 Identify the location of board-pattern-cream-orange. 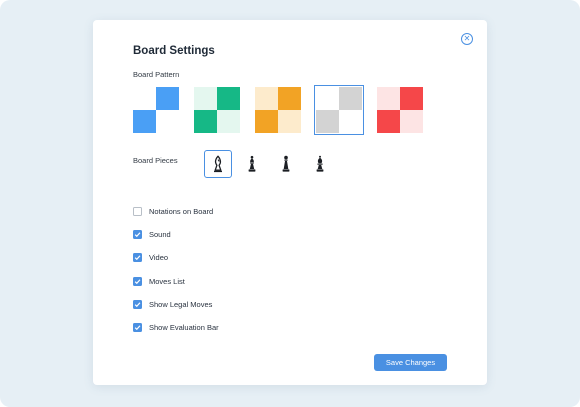
(278, 110).